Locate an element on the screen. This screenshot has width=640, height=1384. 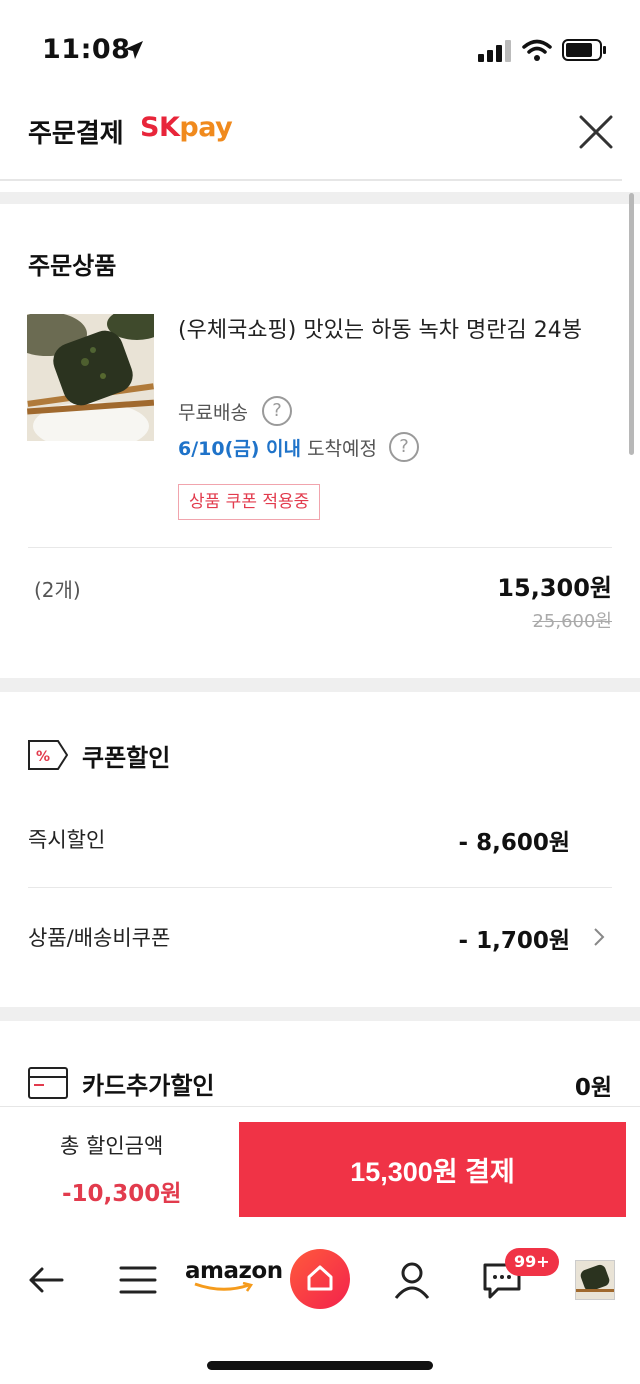
signal-icon is located at coordinates (494, 51).